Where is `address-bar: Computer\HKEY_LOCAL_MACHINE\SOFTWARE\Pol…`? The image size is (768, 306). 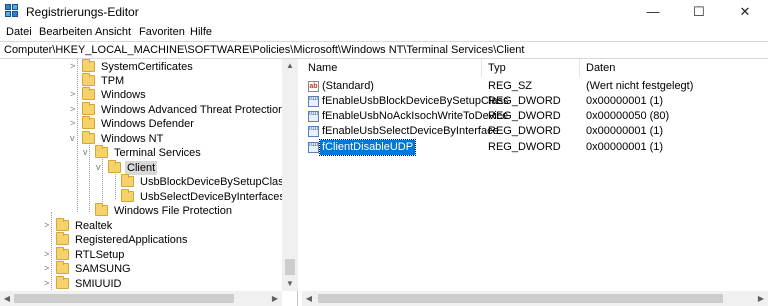 address-bar: Computer\HKEY_LOCAL_MACHINE\SOFTWARE\Pol… is located at coordinates (384, 50).